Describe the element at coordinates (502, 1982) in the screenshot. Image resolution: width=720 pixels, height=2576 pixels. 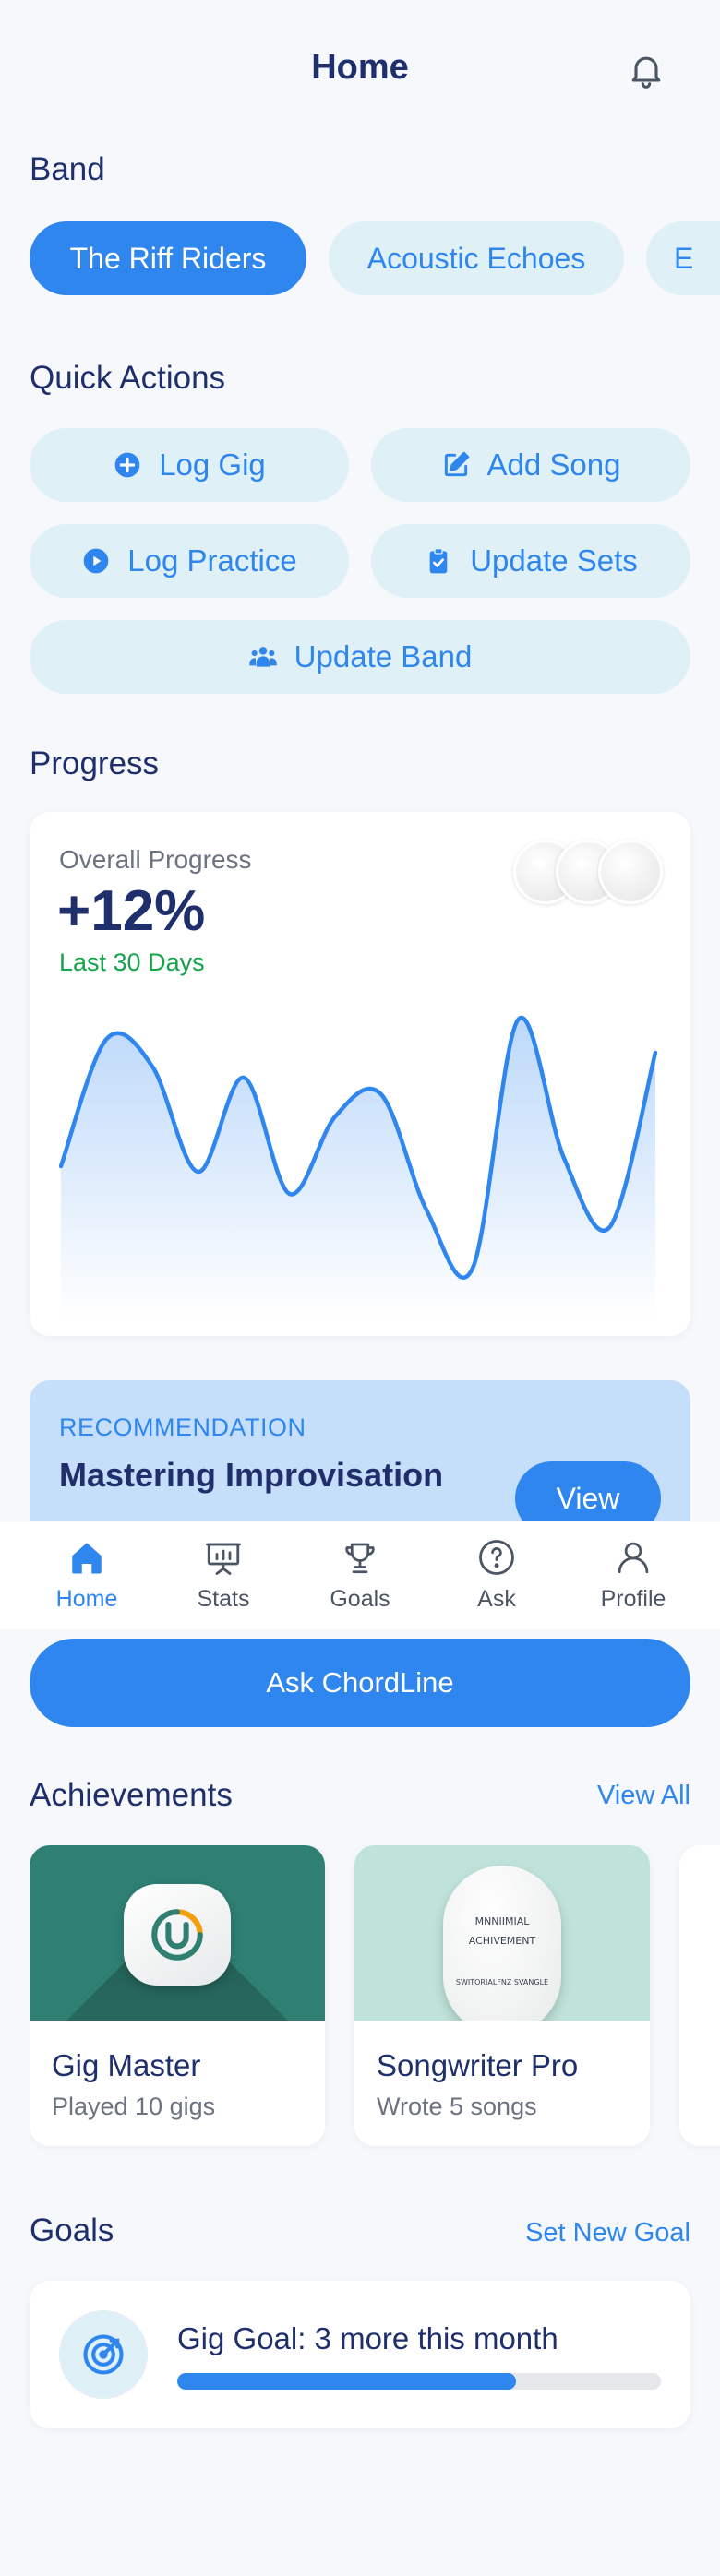
I see `badge-text: SWITORIALFNZ SVANGLE` at that location.